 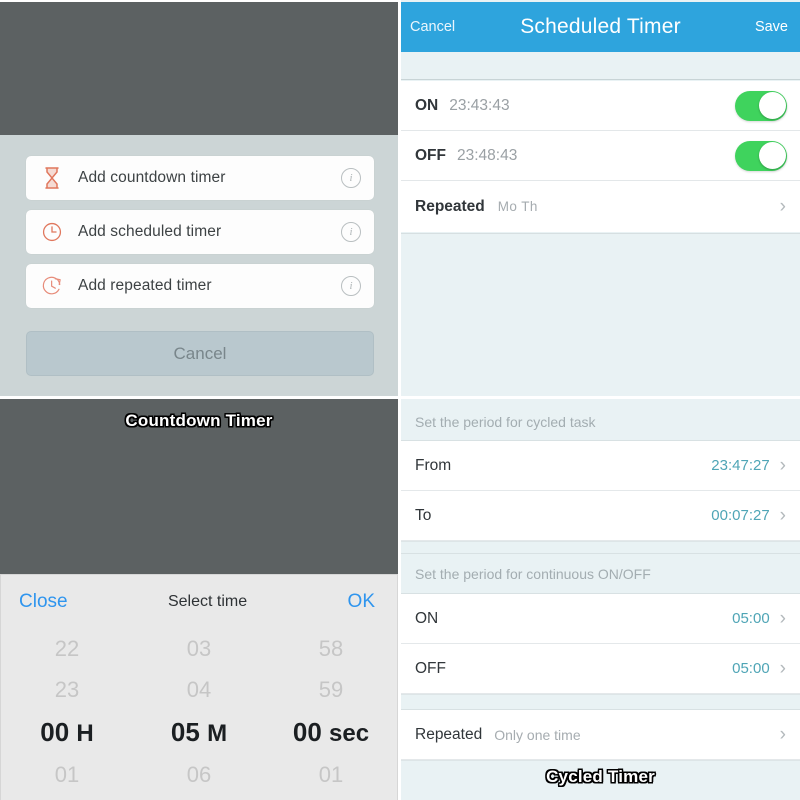 What do you see at coordinates (67, 689) in the screenshot?
I see `wheel-item: 23` at bounding box center [67, 689].